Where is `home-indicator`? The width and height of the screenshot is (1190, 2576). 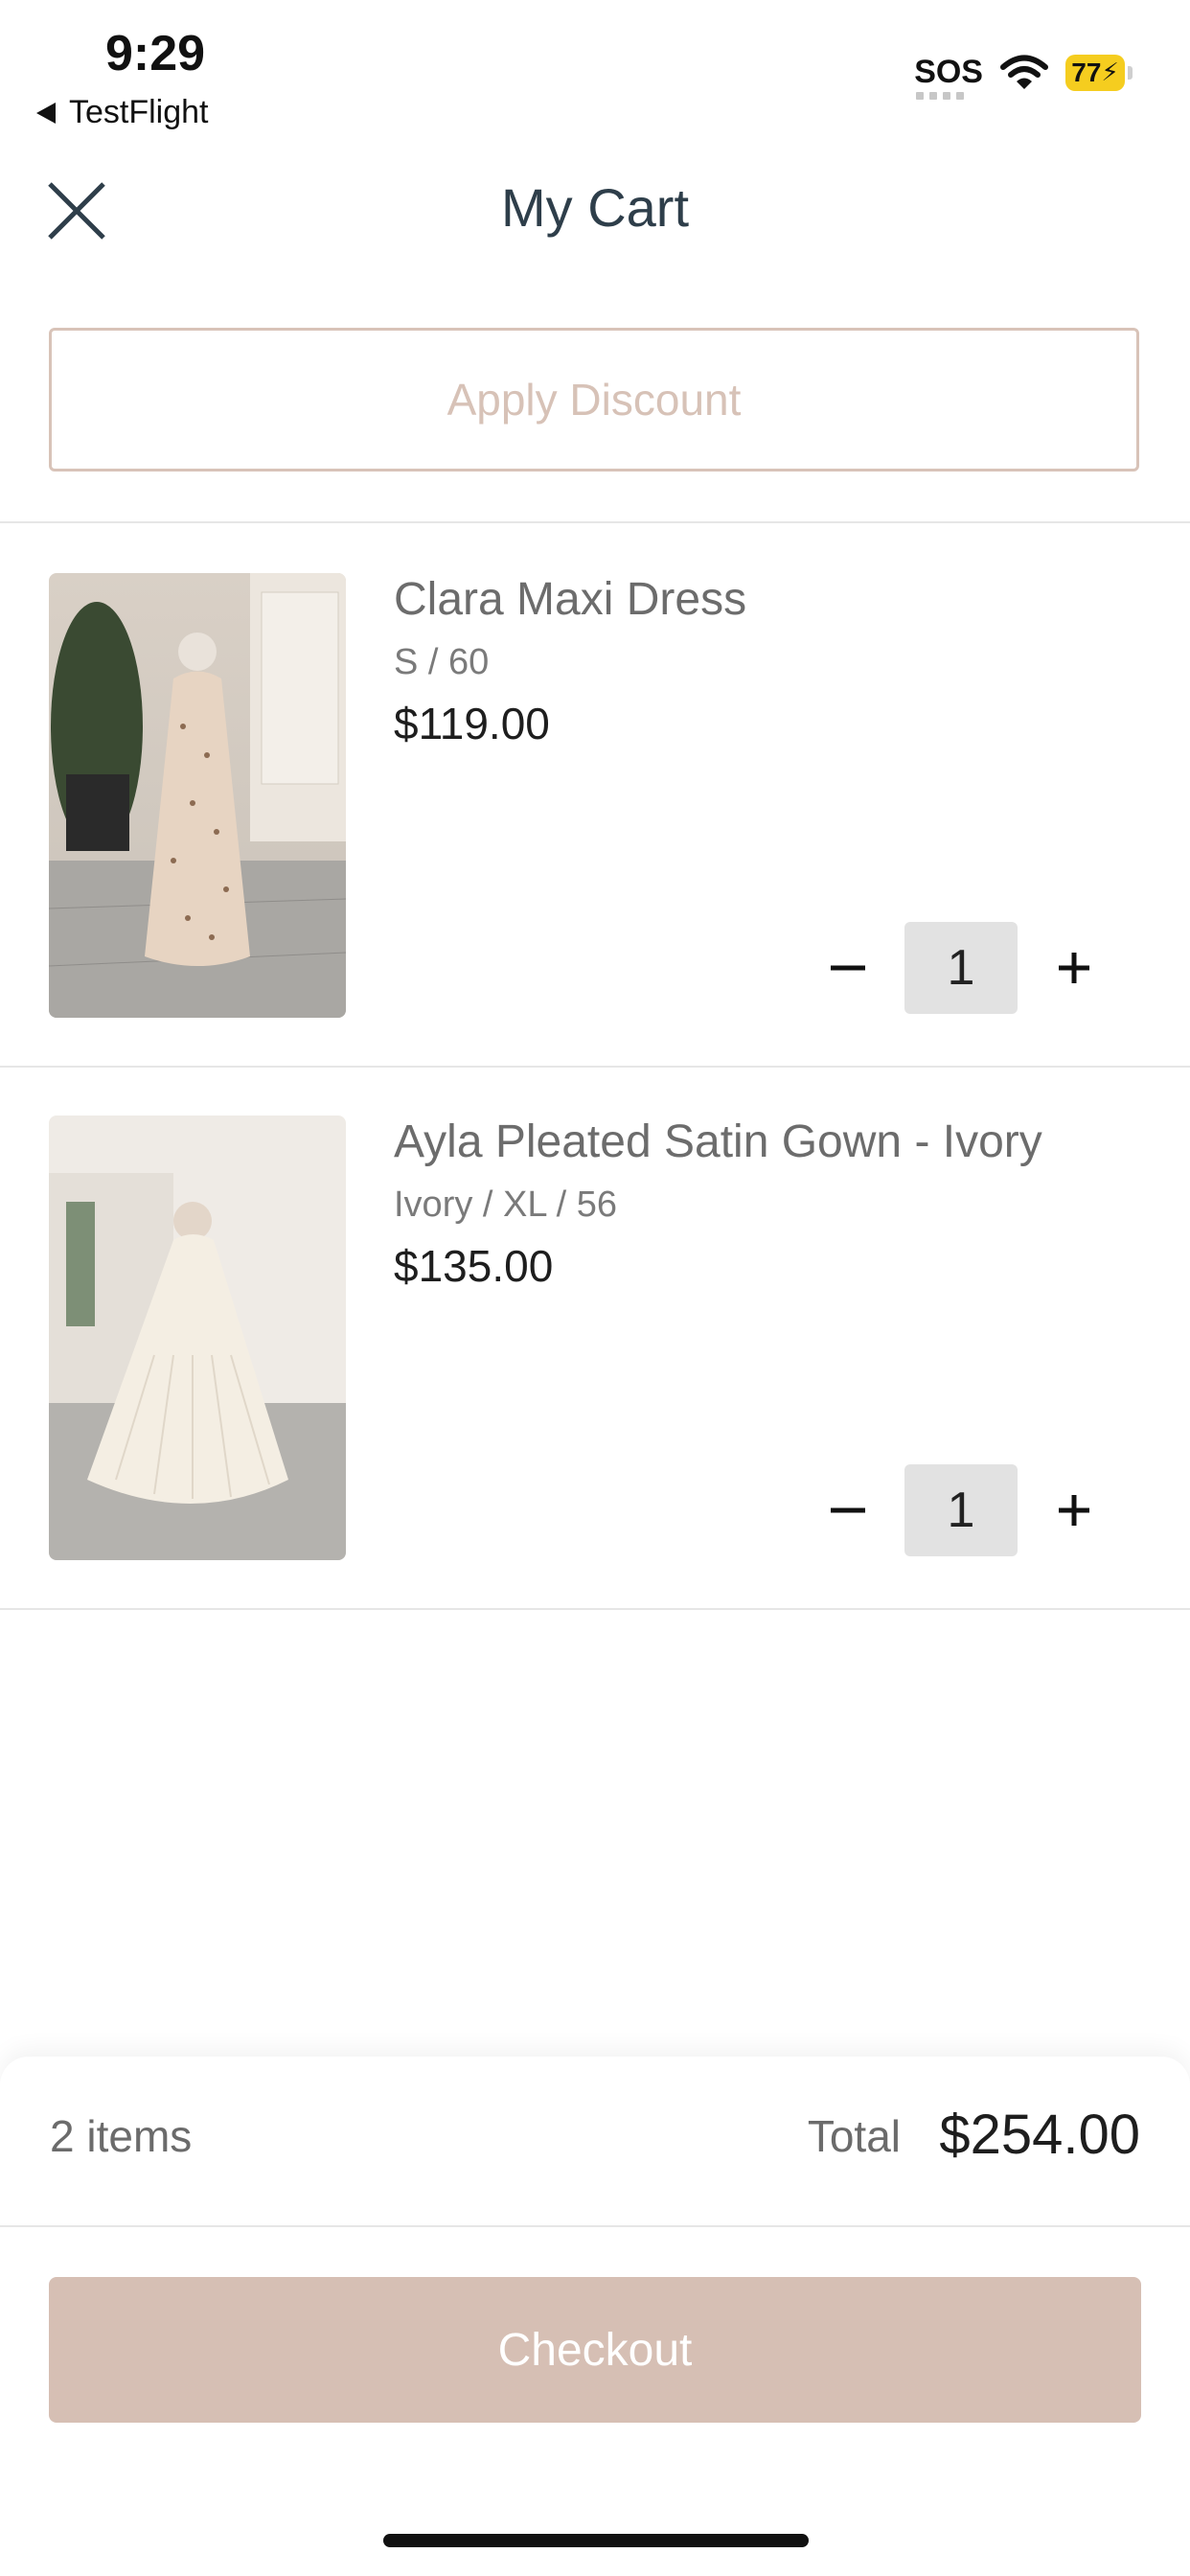 home-indicator is located at coordinates (596, 2540).